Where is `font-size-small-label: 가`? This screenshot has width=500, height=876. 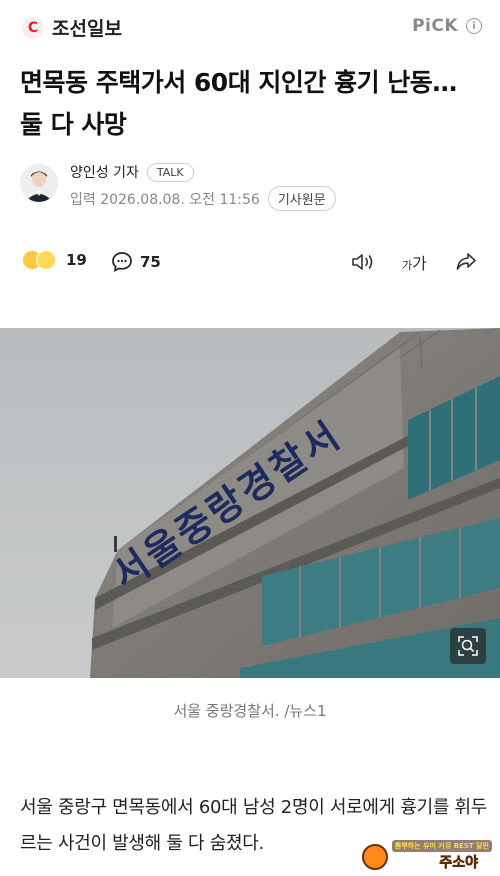
font-size-small-label: 가 is located at coordinates (407, 265).